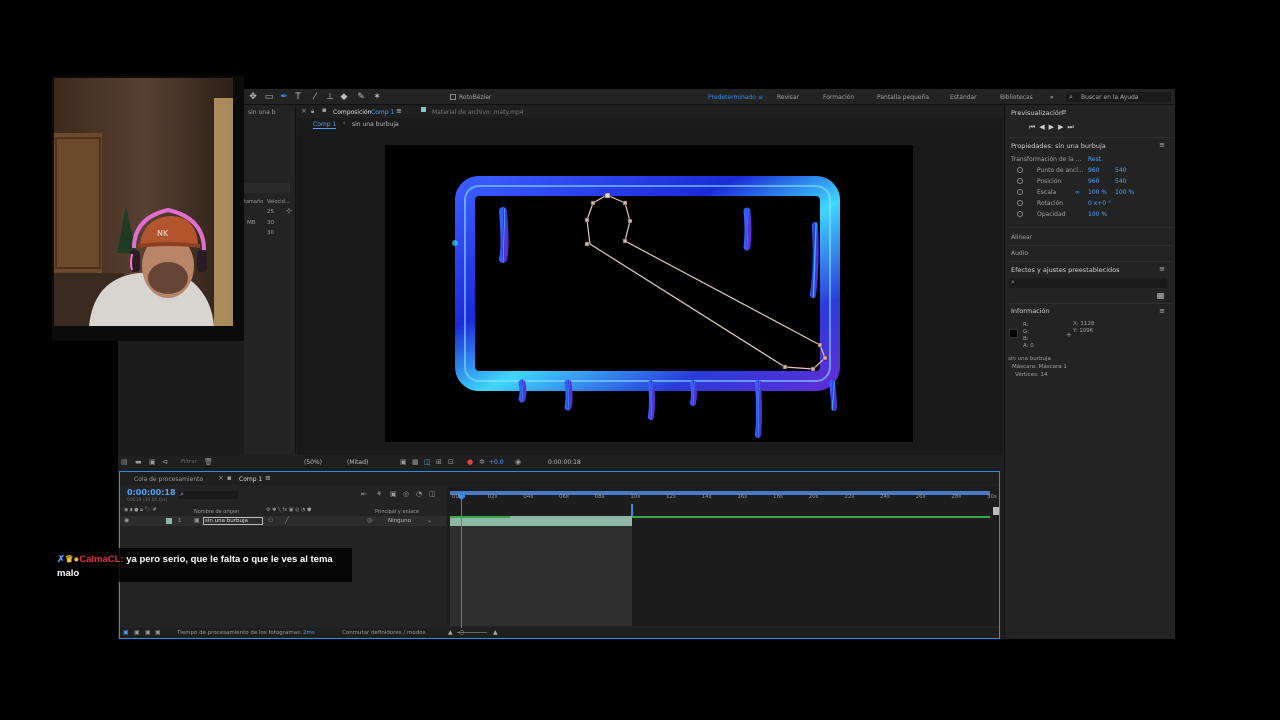 Image resolution: width=1280 pixels, height=720 pixels. I want to click on visibility-eye-icon: ◉, so click(126, 520).